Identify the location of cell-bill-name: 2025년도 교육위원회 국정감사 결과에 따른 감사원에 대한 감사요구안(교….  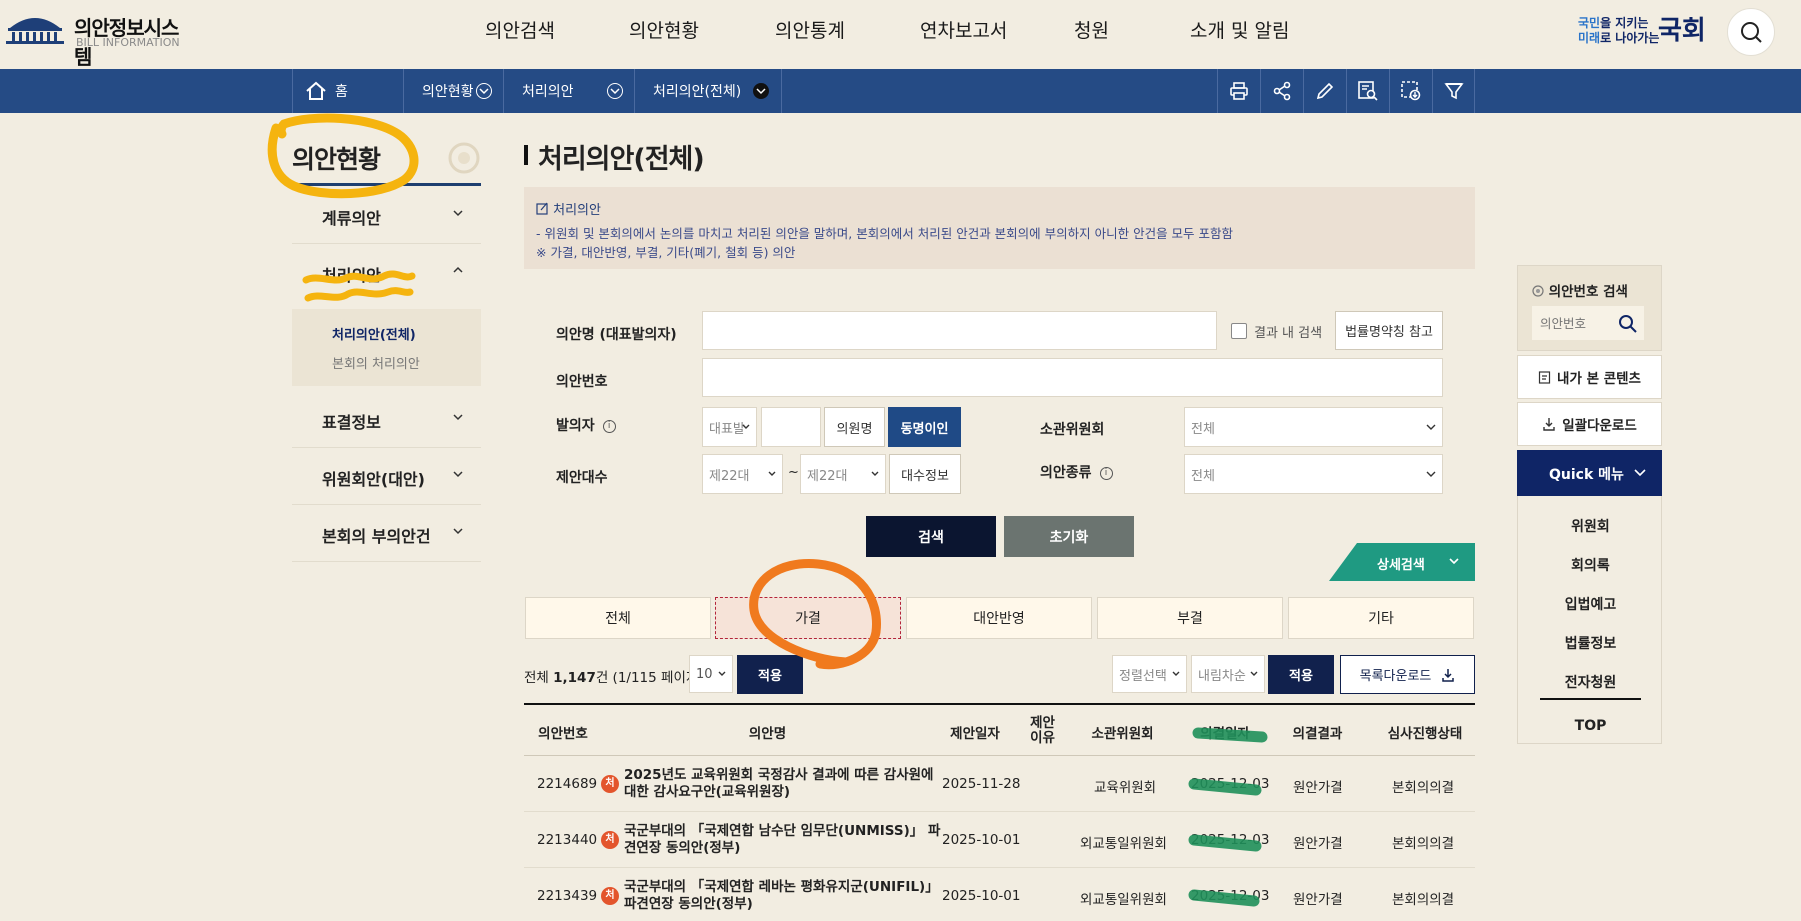
(786, 784).